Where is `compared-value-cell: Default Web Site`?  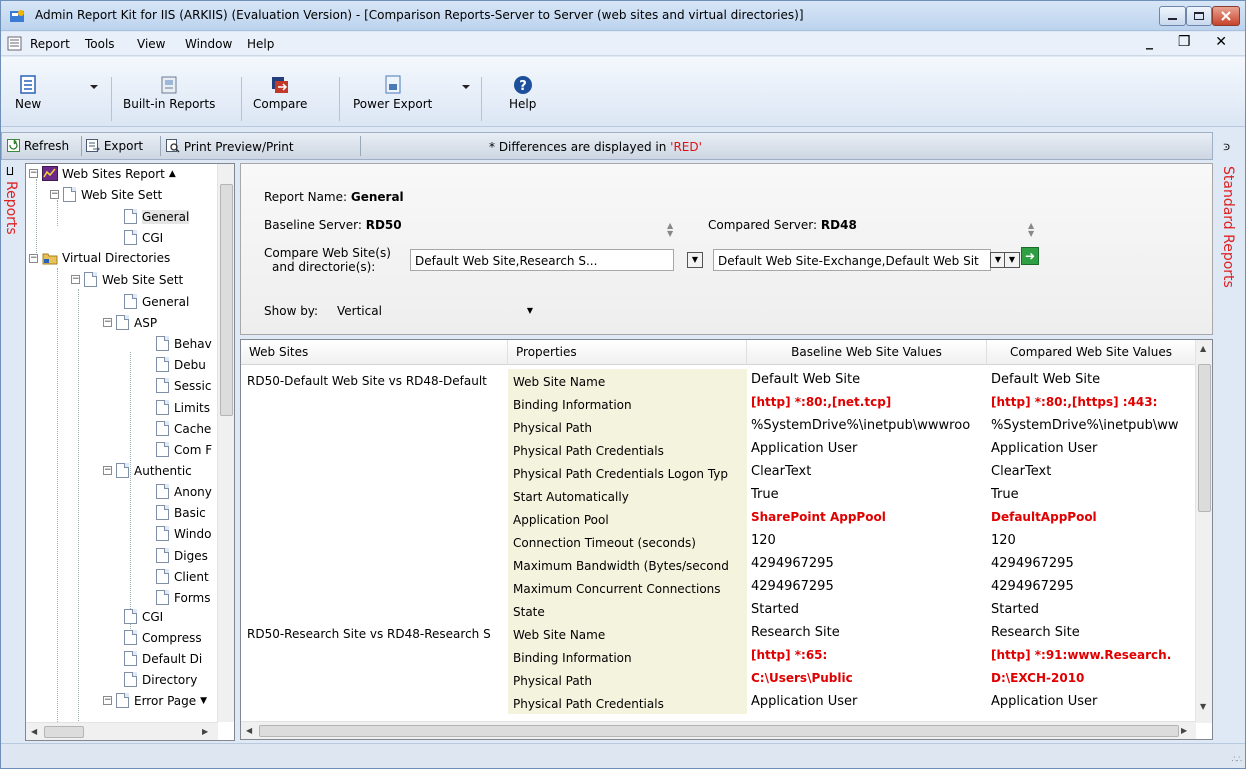
compared-value-cell: Default Web Site is located at coordinates (1091, 380).